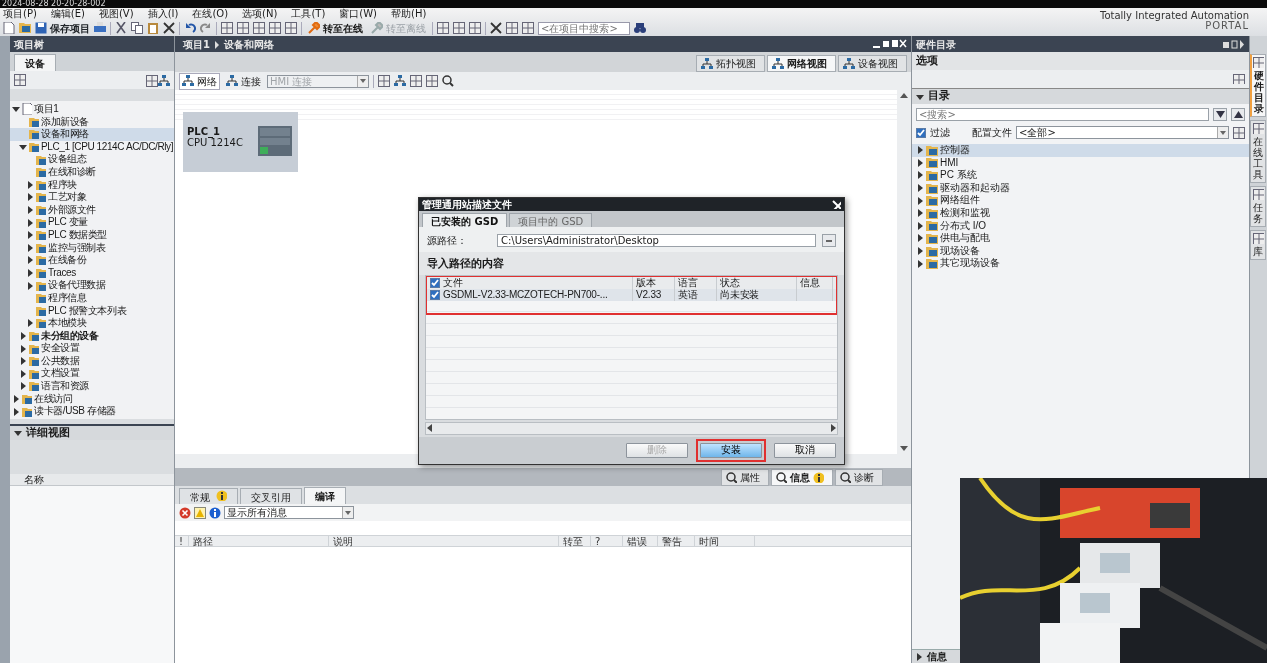 The image size is (1267, 663). Describe the element at coordinates (92, 210) in the screenshot. I see `tree-item: 外部源文件` at that location.